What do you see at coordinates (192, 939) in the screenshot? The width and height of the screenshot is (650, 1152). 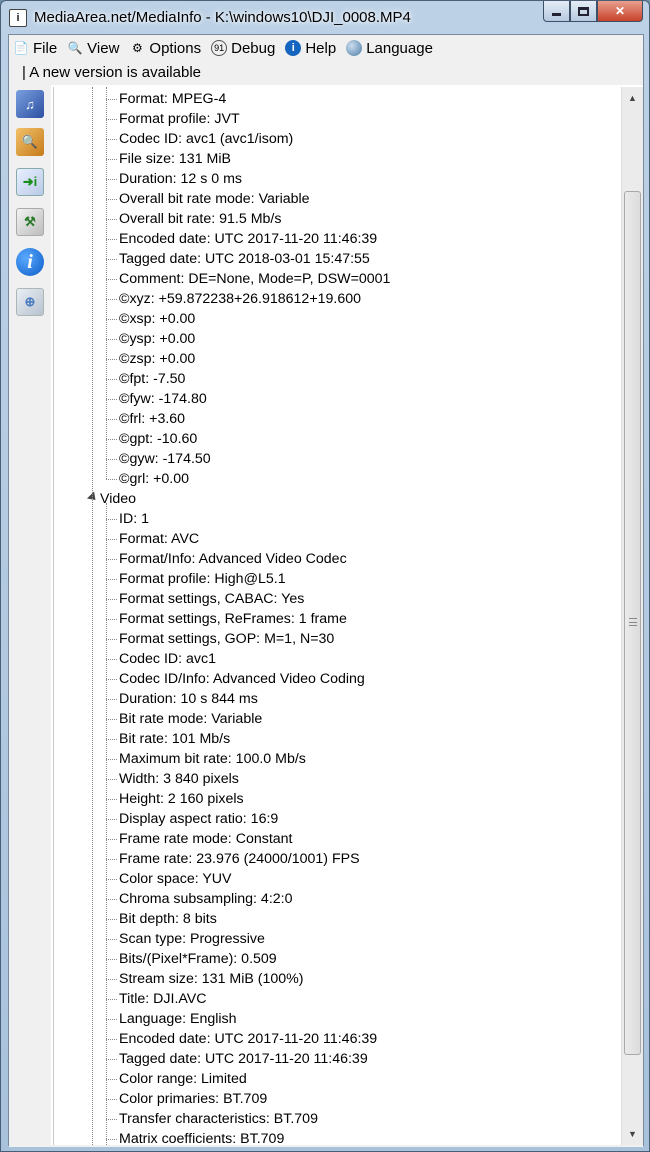 I see `tree-item-label: Scan type: Progressive` at bounding box center [192, 939].